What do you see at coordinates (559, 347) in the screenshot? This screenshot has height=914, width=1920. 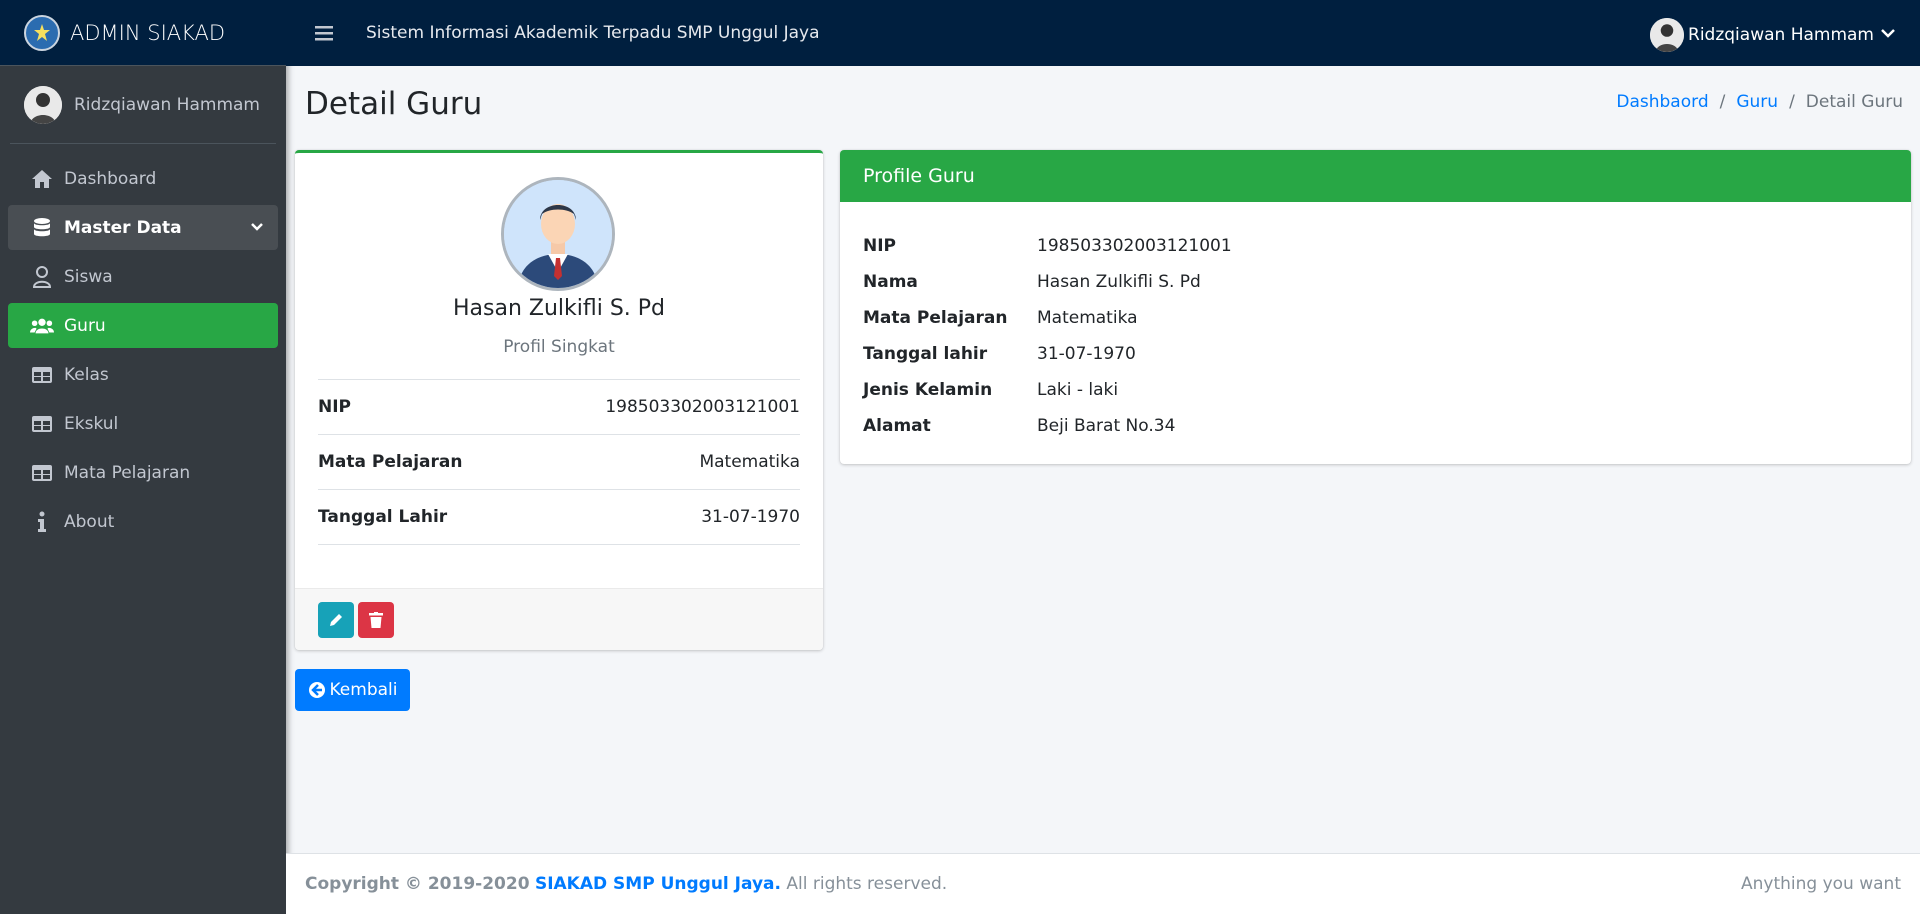 I see `profile-subtitle: Profil Singkat` at bounding box center [559, 347].